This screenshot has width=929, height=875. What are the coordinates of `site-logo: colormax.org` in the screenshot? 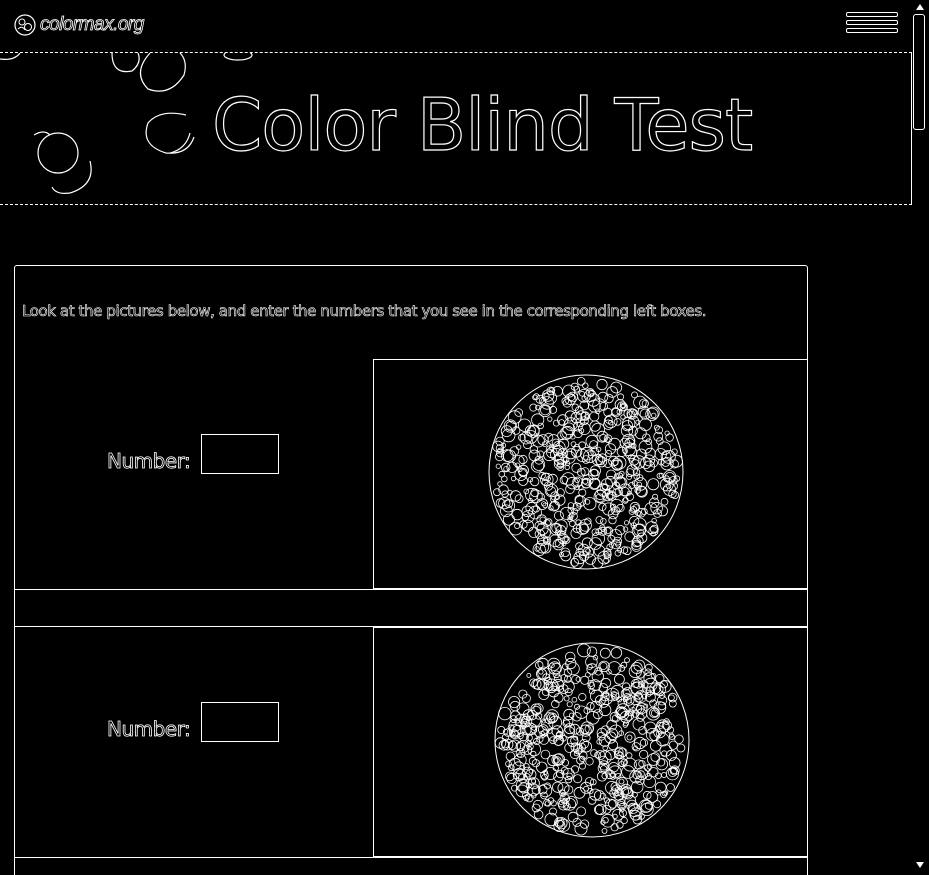 It's located at (79, 25).